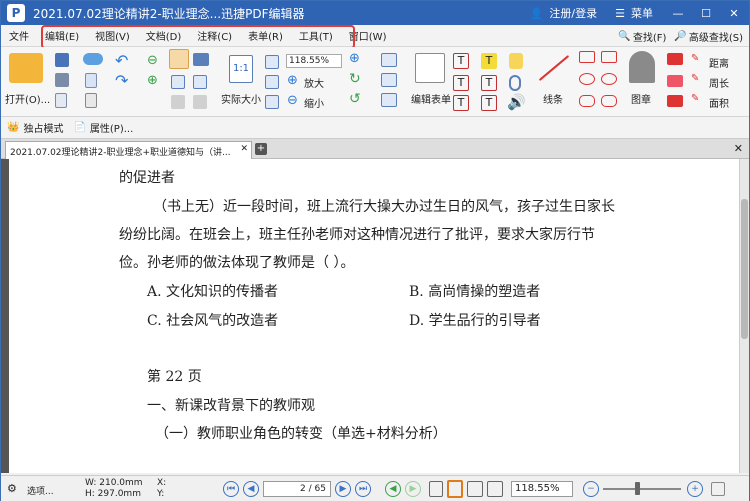 This screenshot has height=501, width=750. What do you see at coordinates (93, 59) in the screenshot?
I see `cloud-icon` at bounding box center [93, 59].